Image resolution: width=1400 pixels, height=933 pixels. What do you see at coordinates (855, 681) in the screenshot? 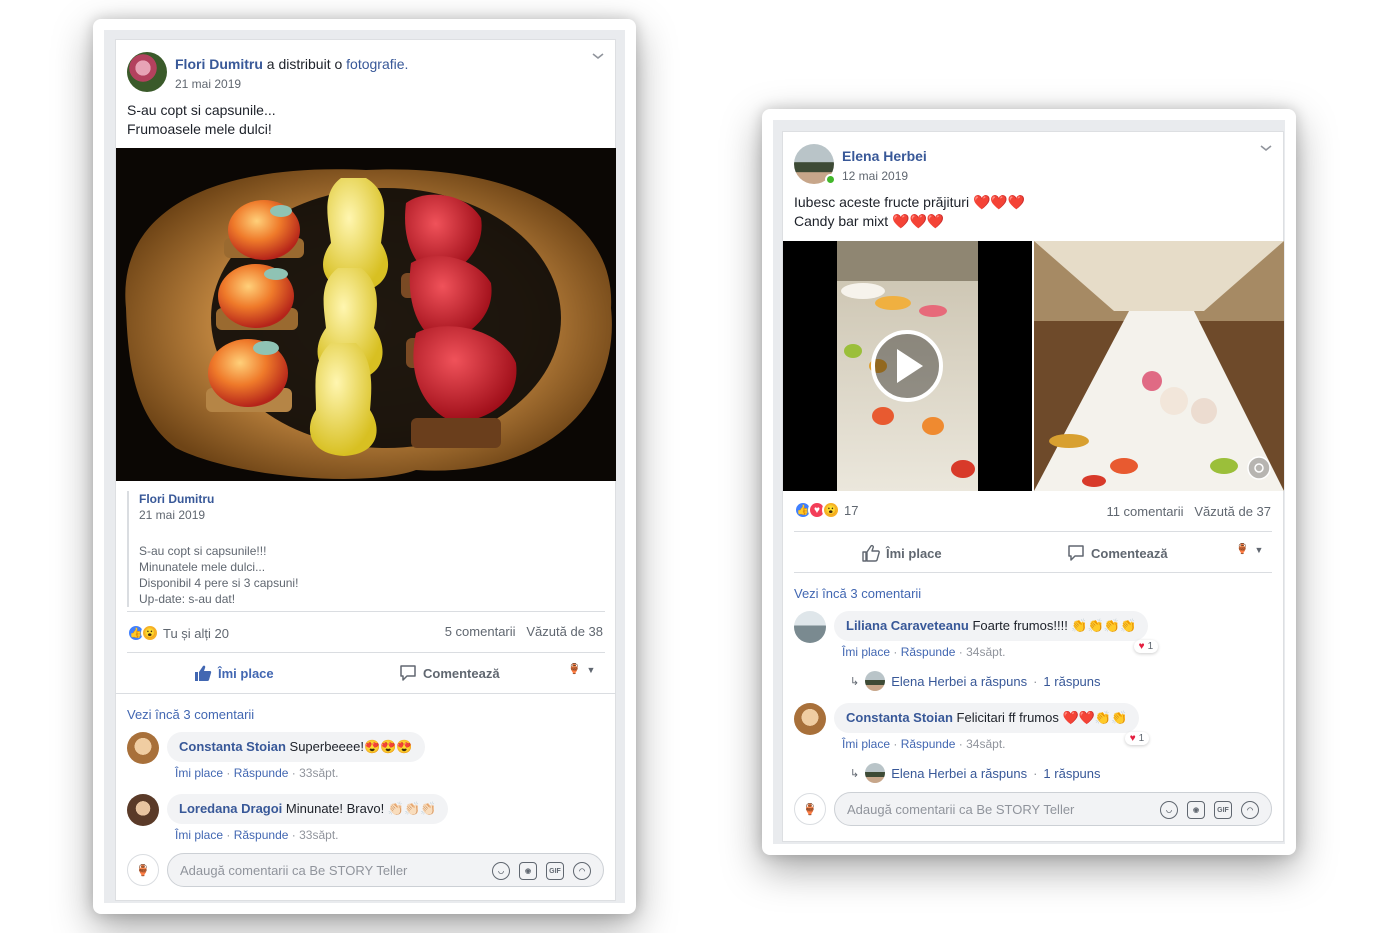
I see `reply-arrow-icon: ↳` at bounding box center [855, 681].